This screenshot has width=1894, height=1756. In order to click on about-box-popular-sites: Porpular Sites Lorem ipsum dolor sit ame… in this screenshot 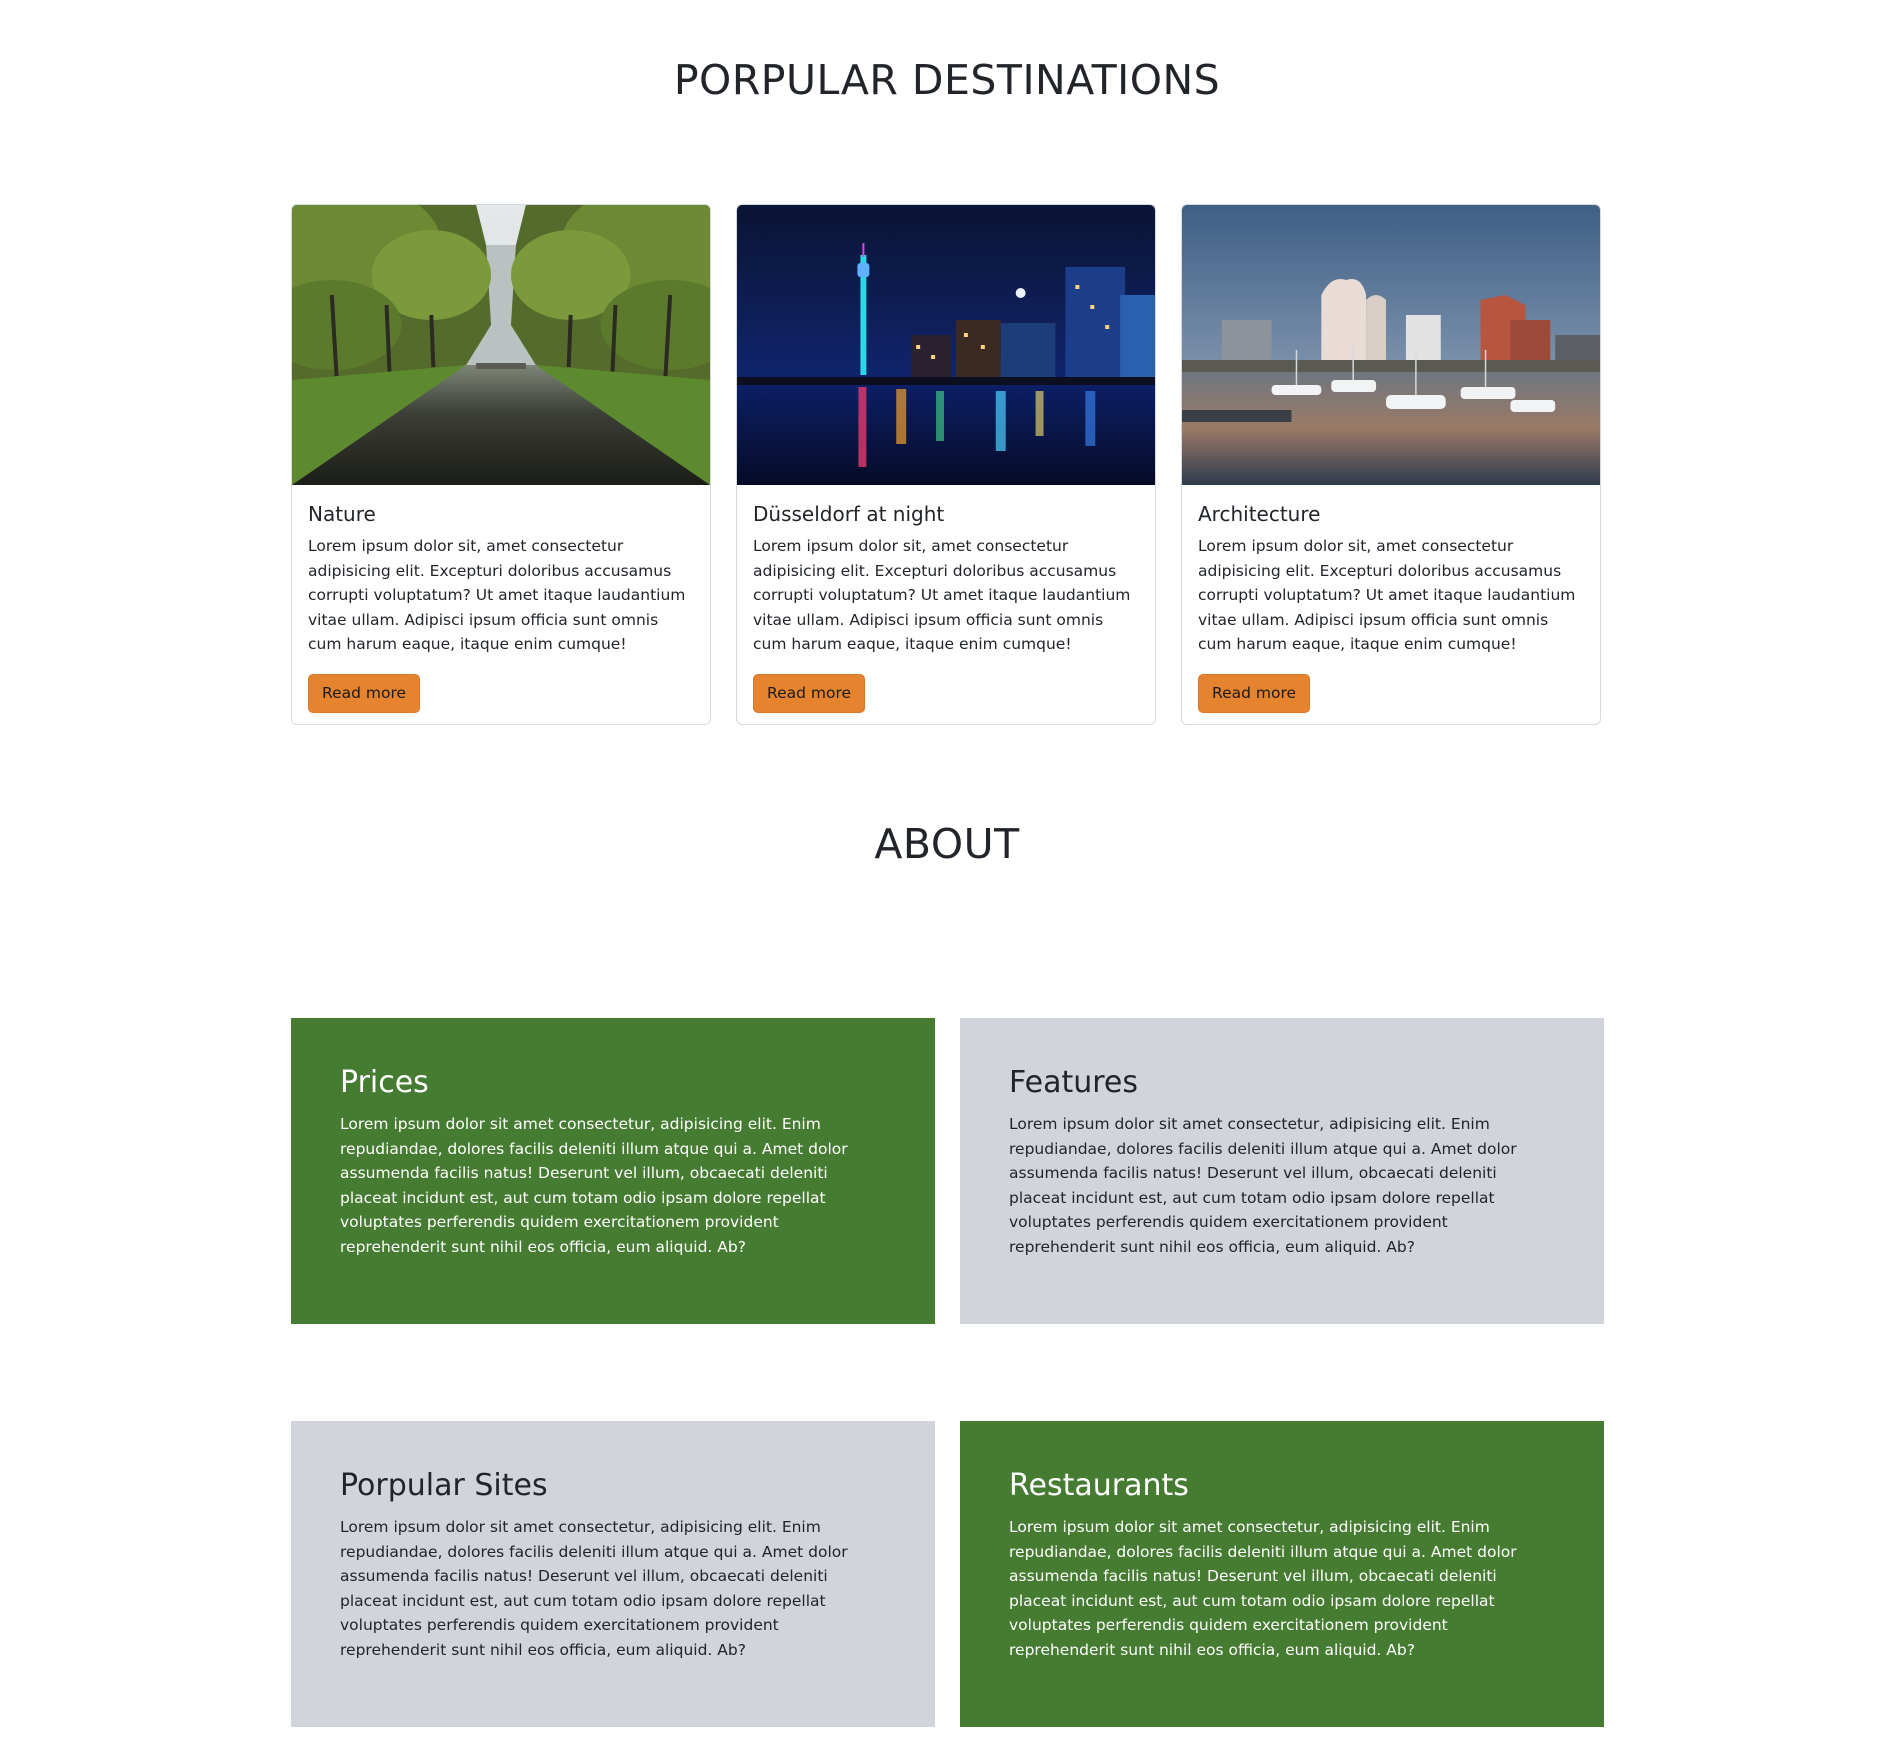, I will do `click(613, 1574)`.